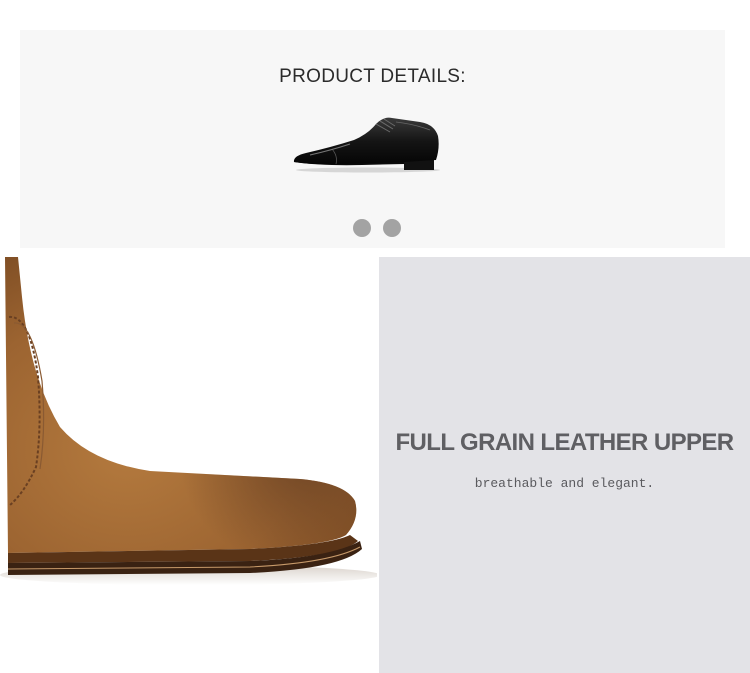 This screenshot has width=750, height=673. I want to click on product-details-heading: PRODUCT DETAILS:, so click(372, 76).